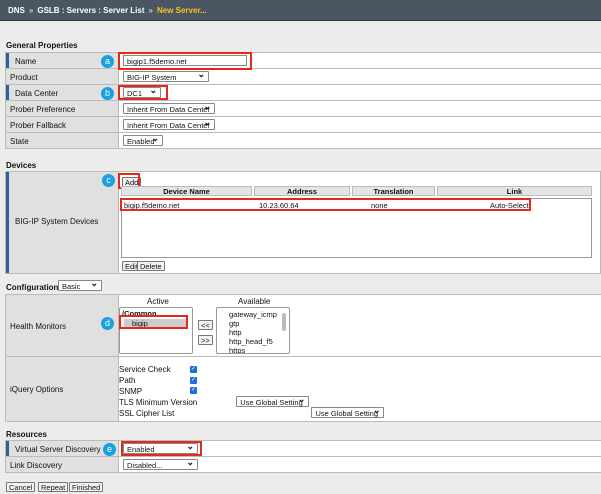  I want to click on cancel-button: Cancel, so click(21, 487).